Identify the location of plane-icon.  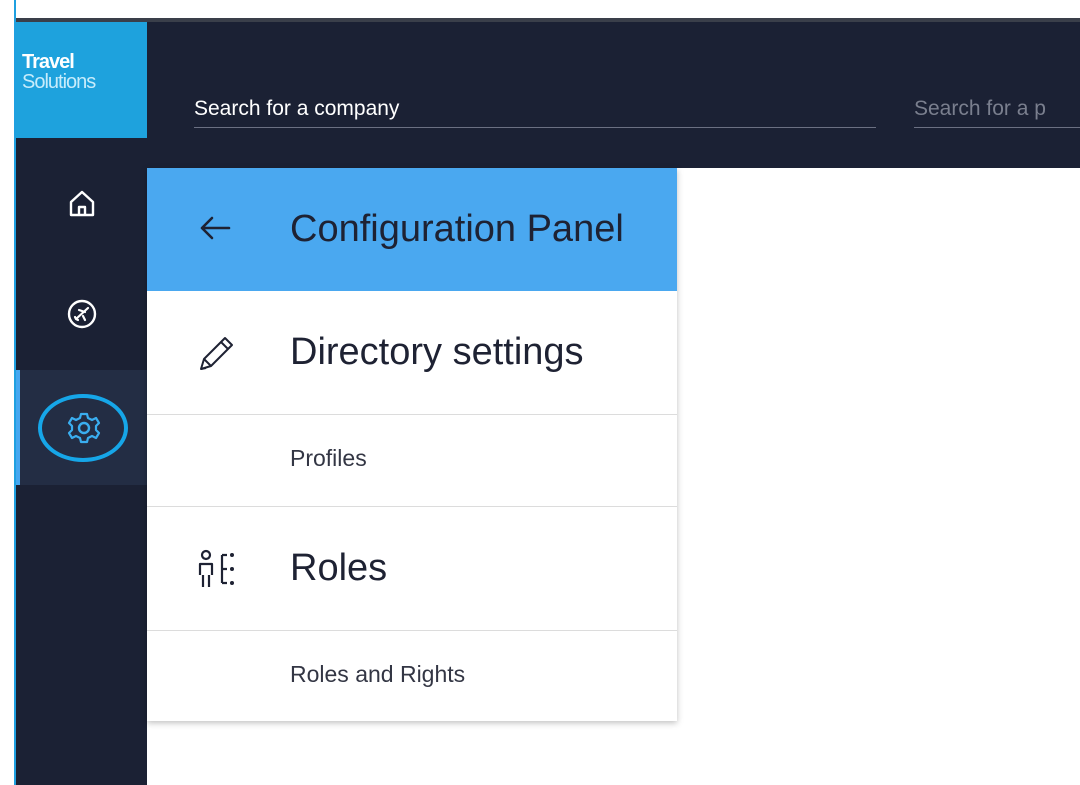
(81, 314).